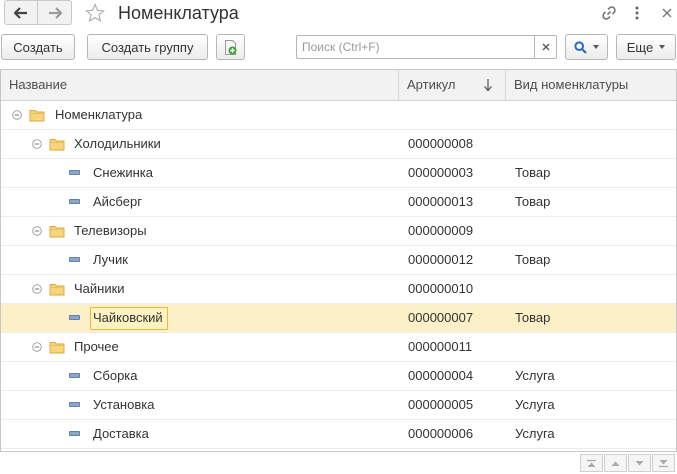  What do you see at coordinates (441, 143) in the screenshot?
I see `cell-article: 000000008` at bounding box center [441, 143].